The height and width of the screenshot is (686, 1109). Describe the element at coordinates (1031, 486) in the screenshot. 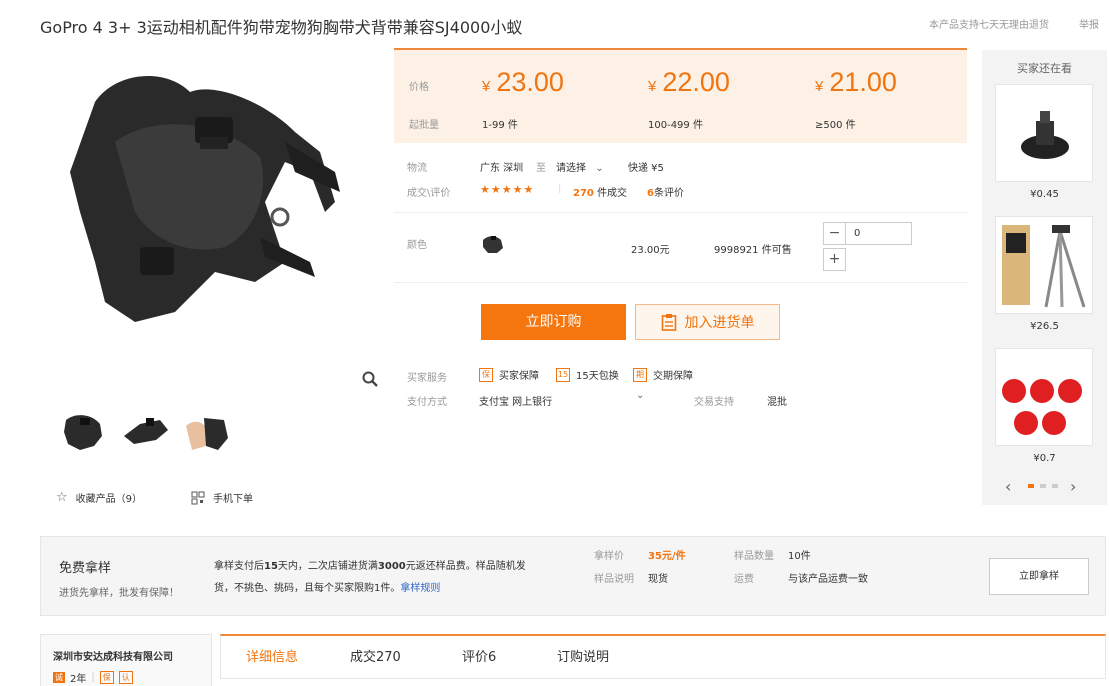

I see `carousel-dot-active` at that location.